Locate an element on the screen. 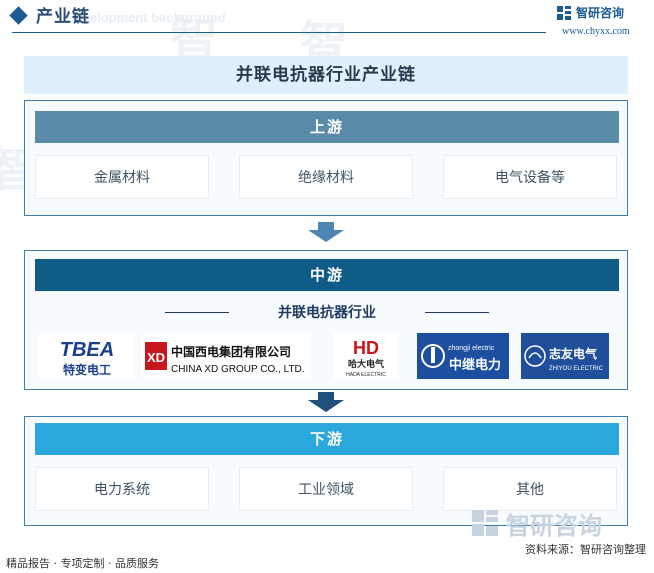  xd-logo-icon: XD 中国西电集团有限公司 CHINA XD GROUP CO., LTD. is located at coordinates (225, 358).